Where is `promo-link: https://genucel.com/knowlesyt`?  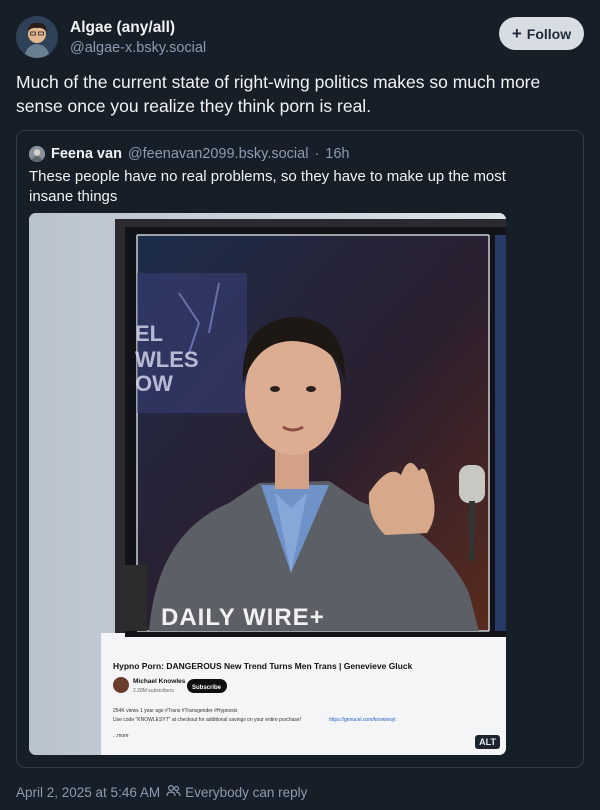
promo-link: https://genucel.com/knowlesyt is located at coordinates (362, 720).